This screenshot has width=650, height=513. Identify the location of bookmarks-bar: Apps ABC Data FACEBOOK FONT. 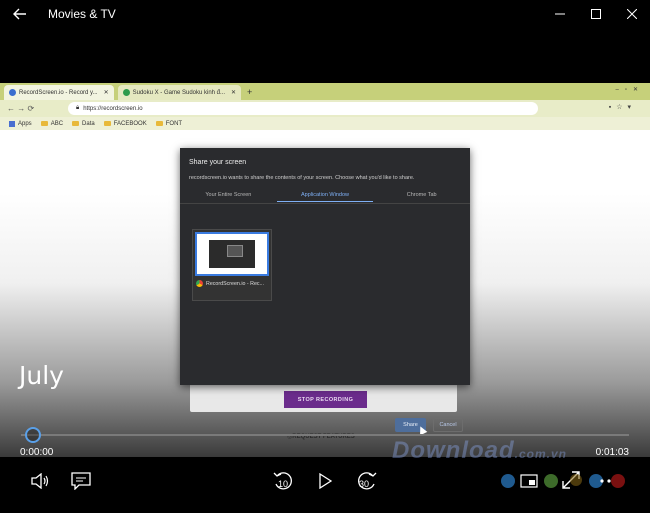
(325, 123).